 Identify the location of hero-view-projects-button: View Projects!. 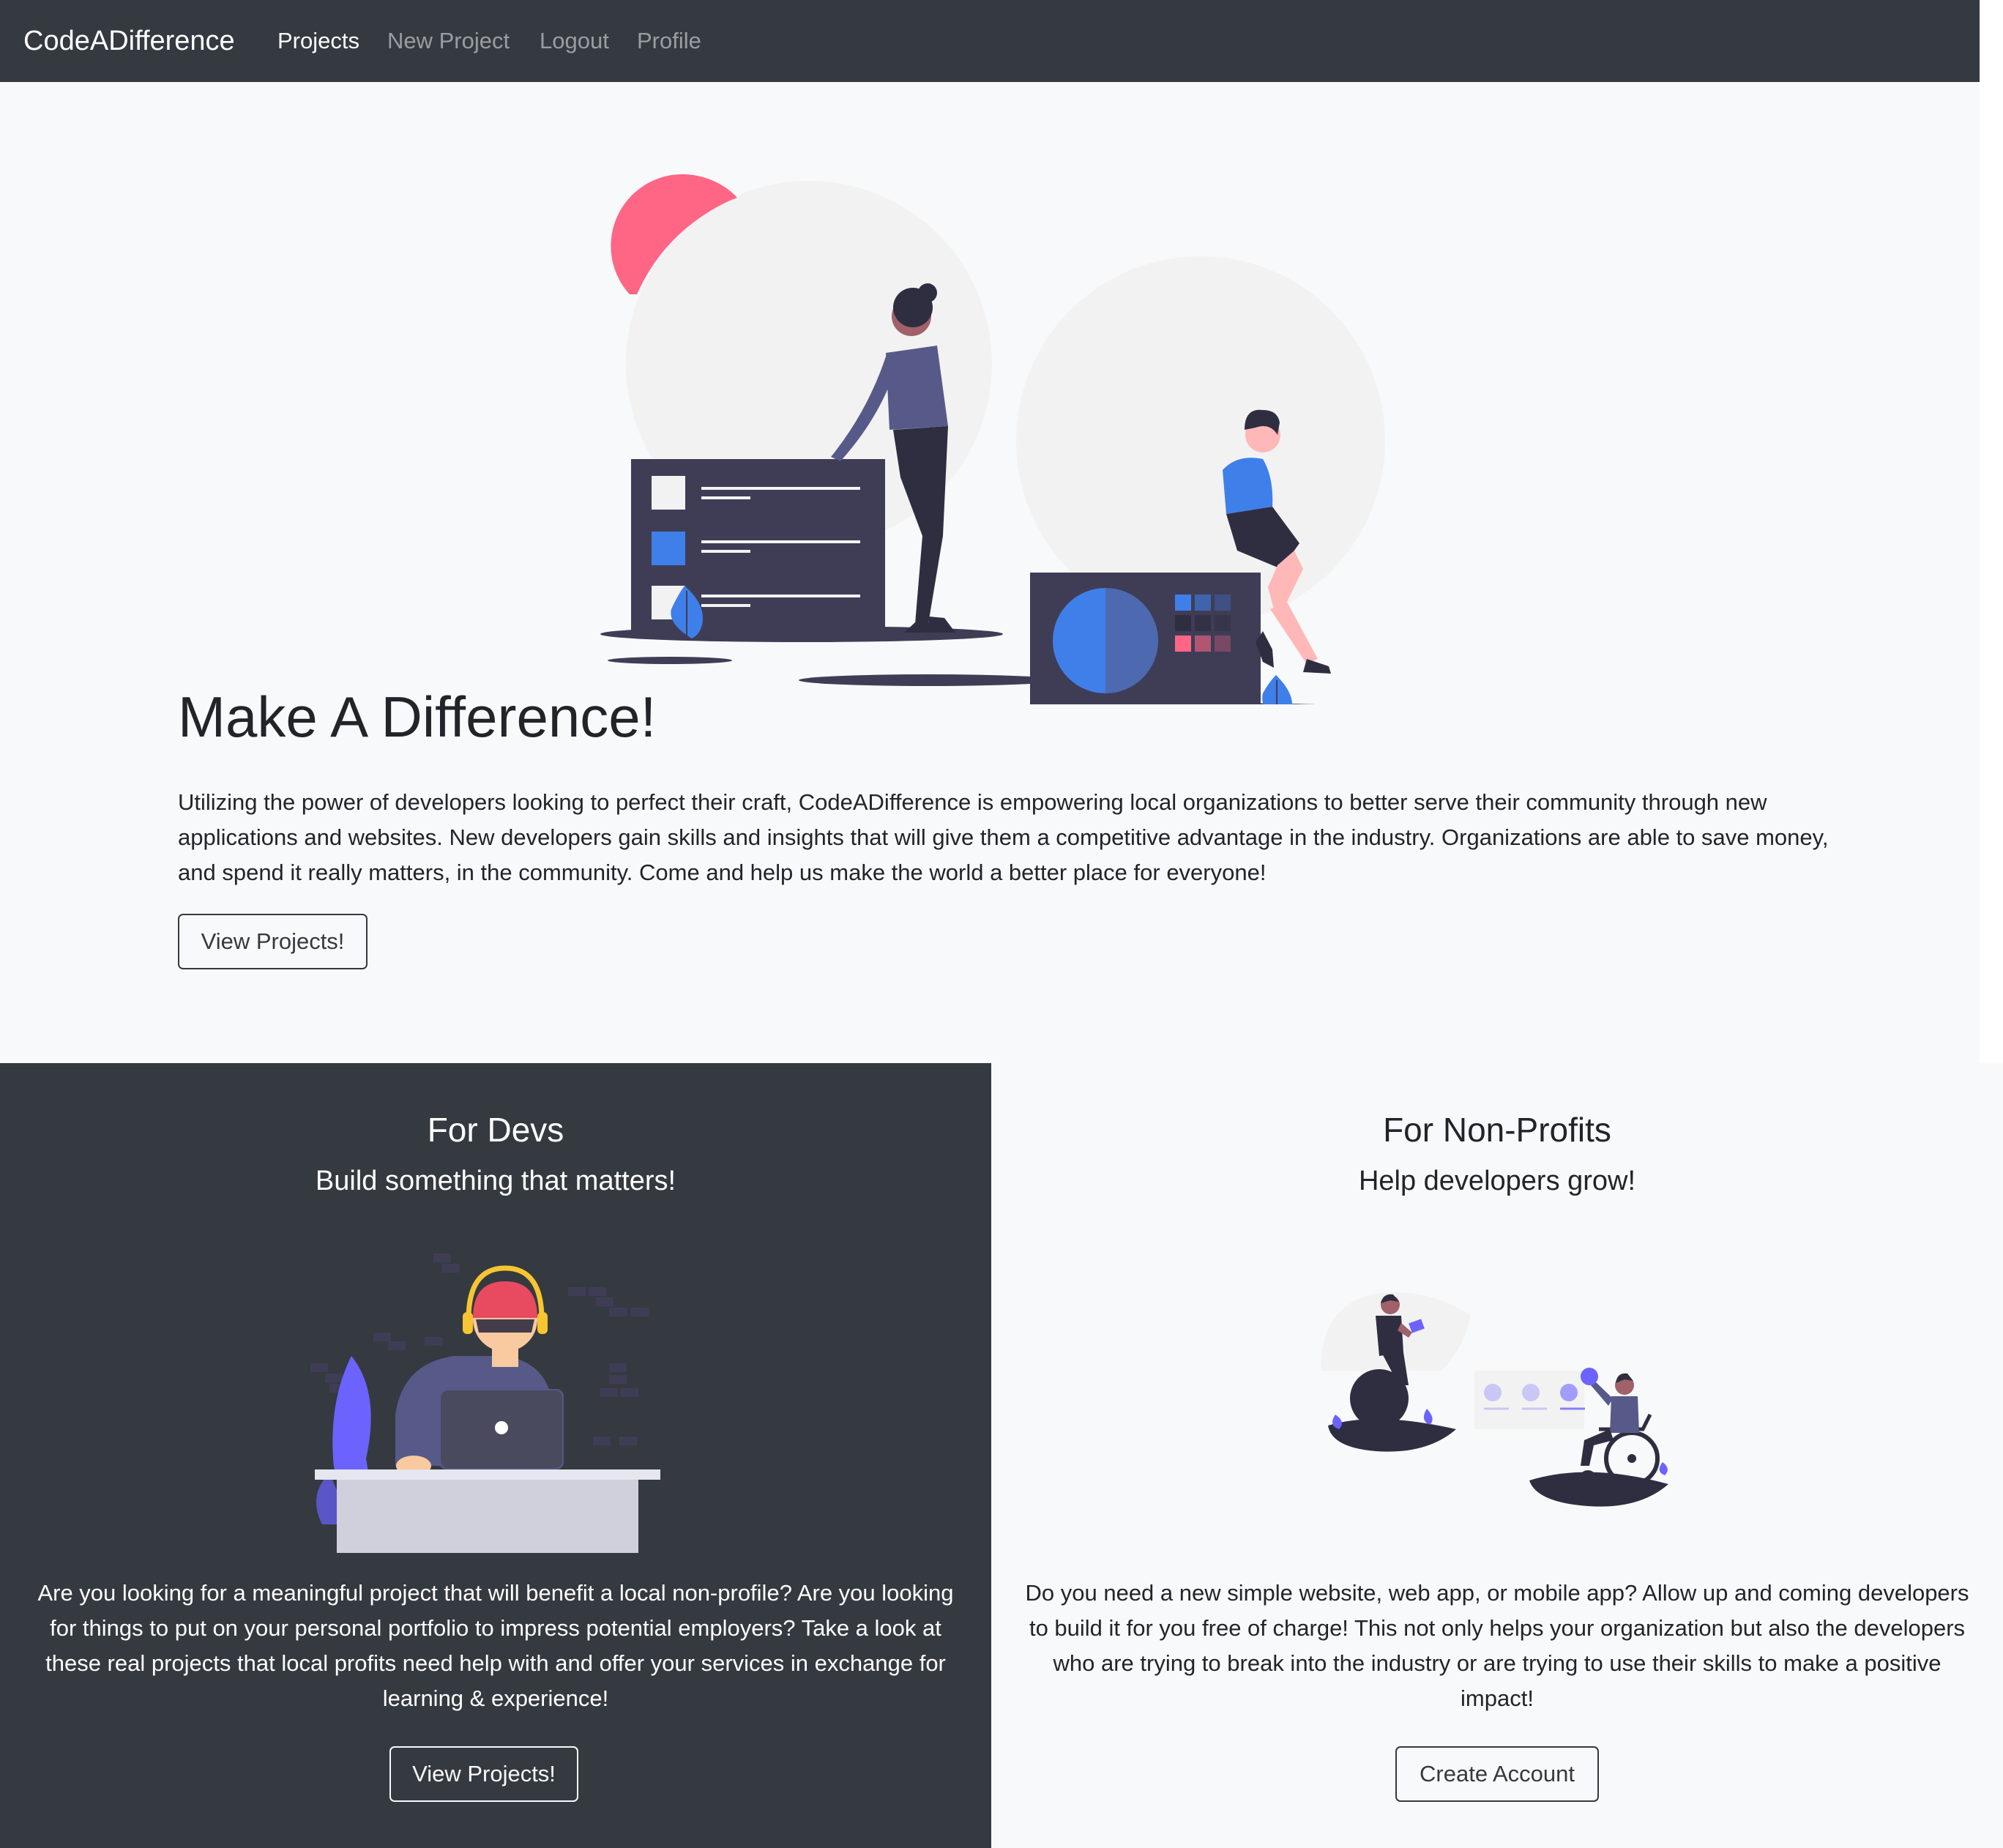
(273, 941).